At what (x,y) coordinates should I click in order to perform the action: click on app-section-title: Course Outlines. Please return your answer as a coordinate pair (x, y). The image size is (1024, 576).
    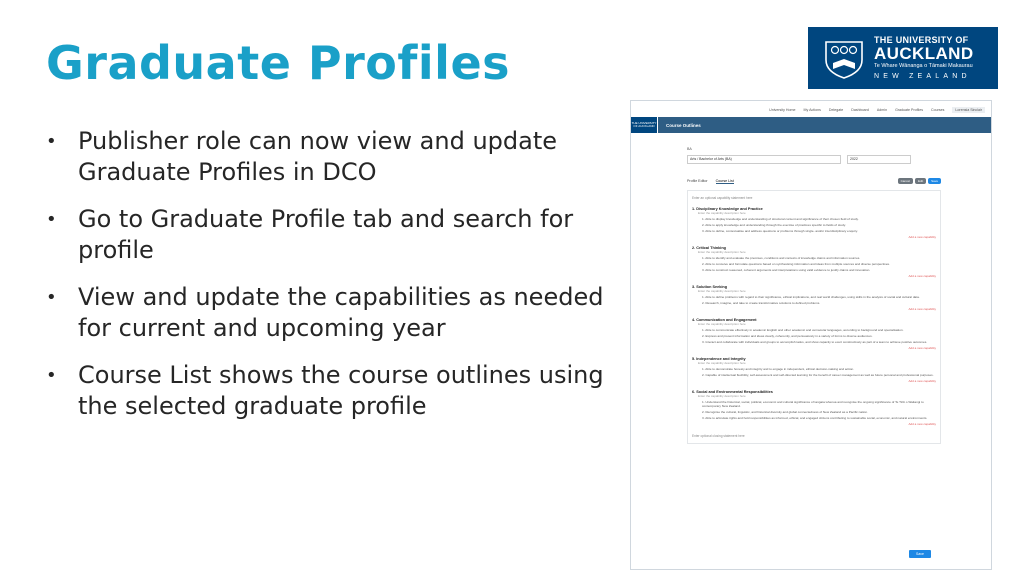
    Looking at the image, I should click on (683, 125).